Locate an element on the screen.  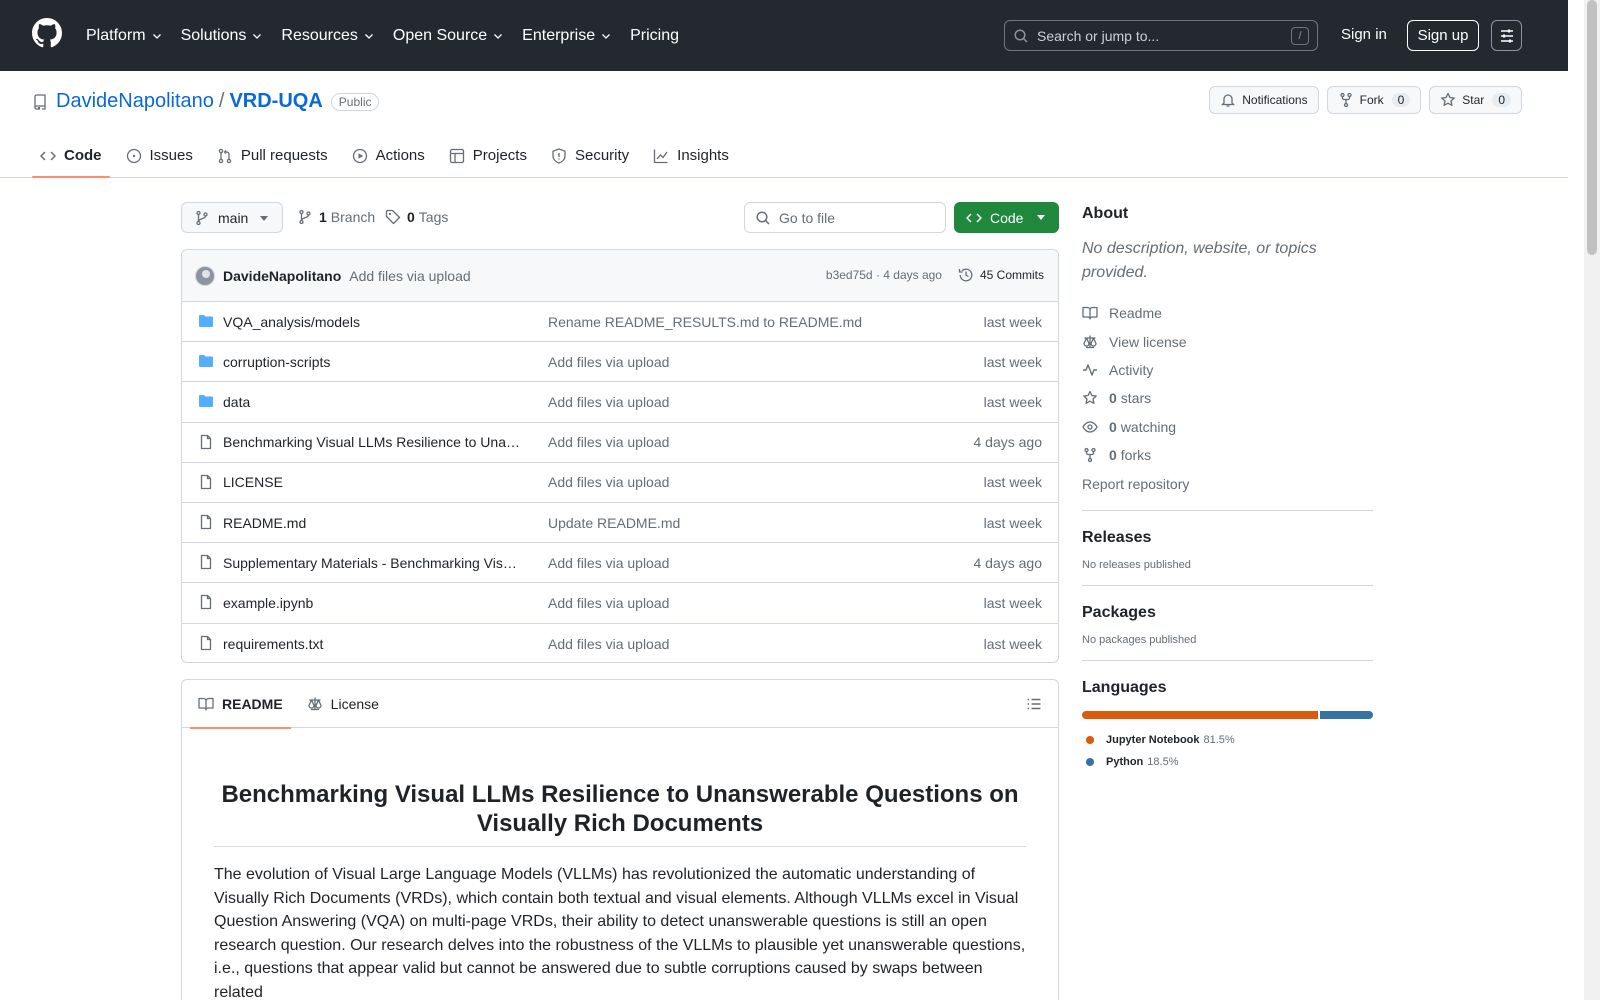
tab-license: License is located at coordinates (343, 704).